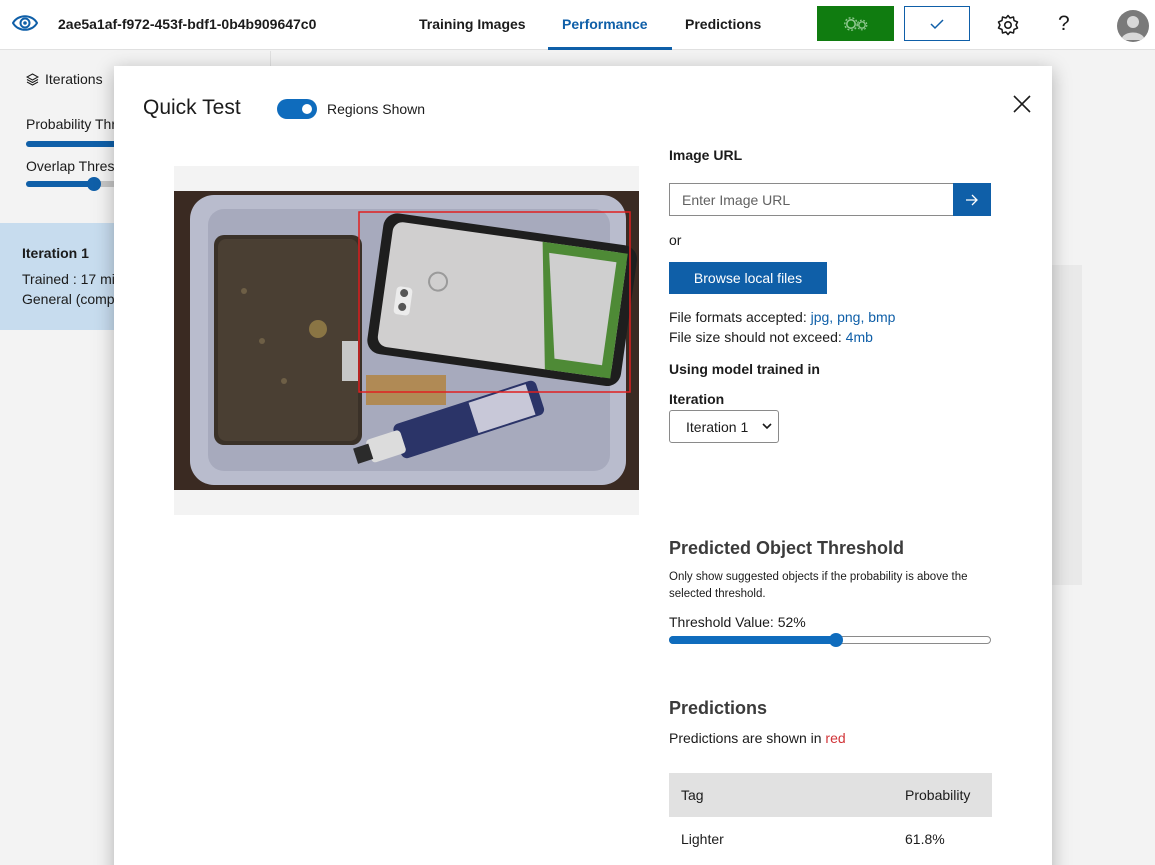  I want to click on avatar, so click(1133, 26).